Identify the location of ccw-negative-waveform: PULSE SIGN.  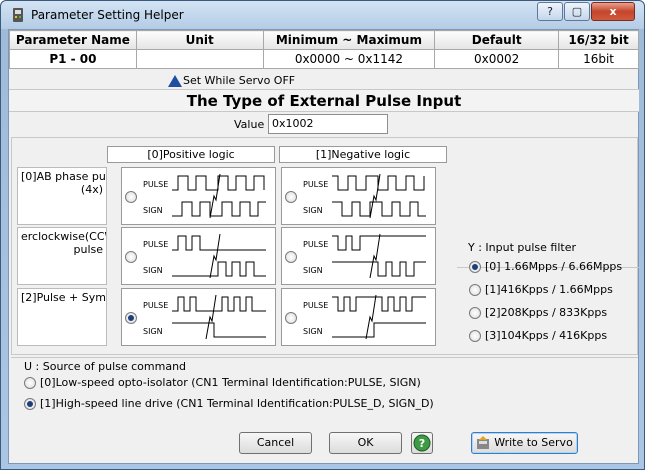
(364, 256).